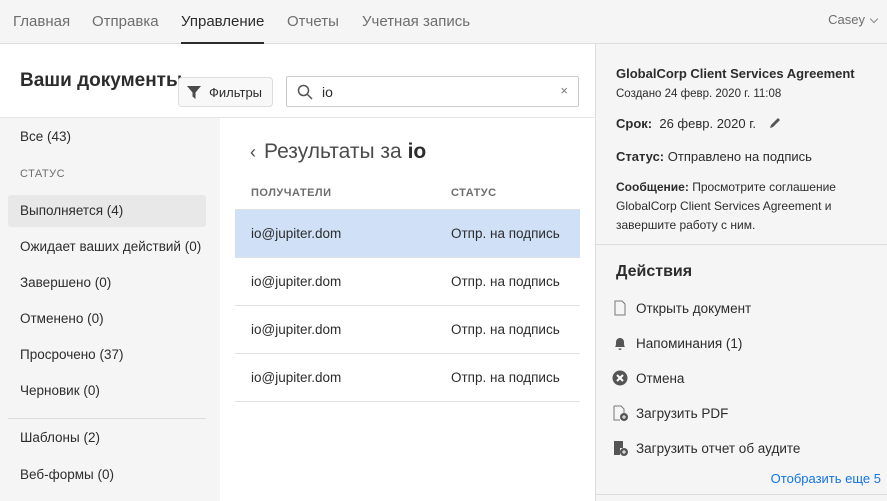  I want to click on due-label: Срок:, so click(634, 123).